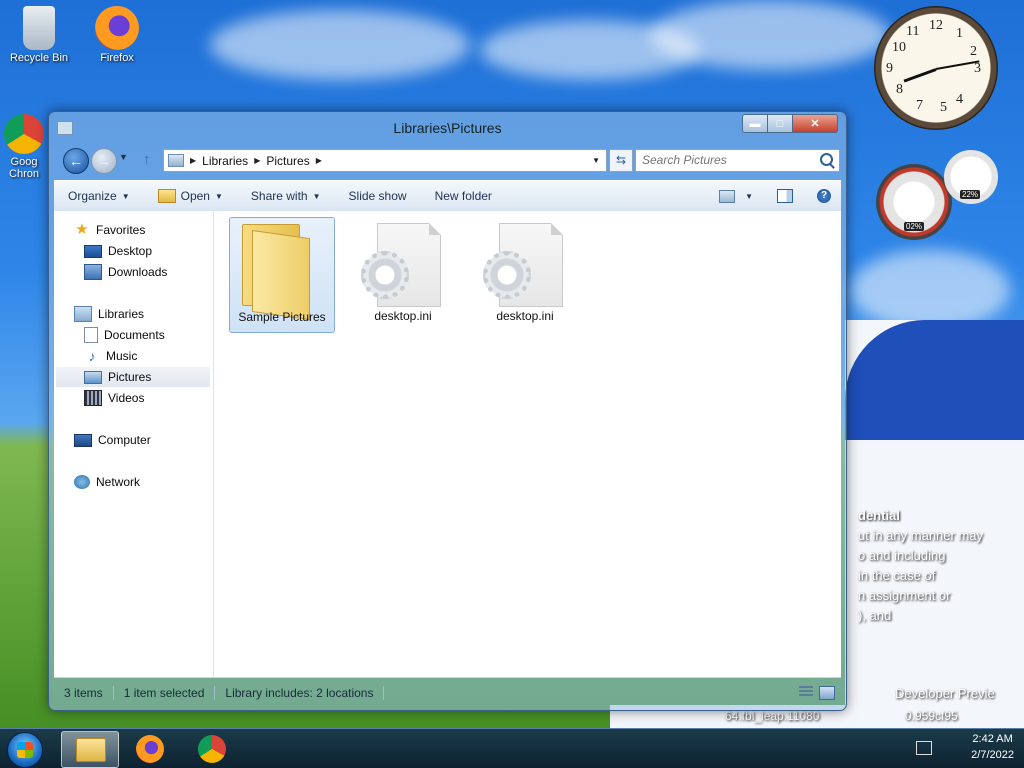  I want to click on refresh-button: ⇆, so click(621, 160).